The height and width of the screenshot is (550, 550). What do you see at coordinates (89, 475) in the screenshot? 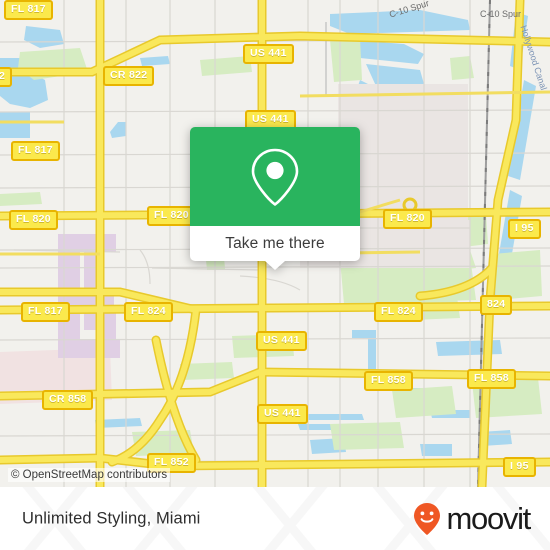
I see `osm-attribution: © OpenStreetMap contributors` at bounding box center [89, 475].